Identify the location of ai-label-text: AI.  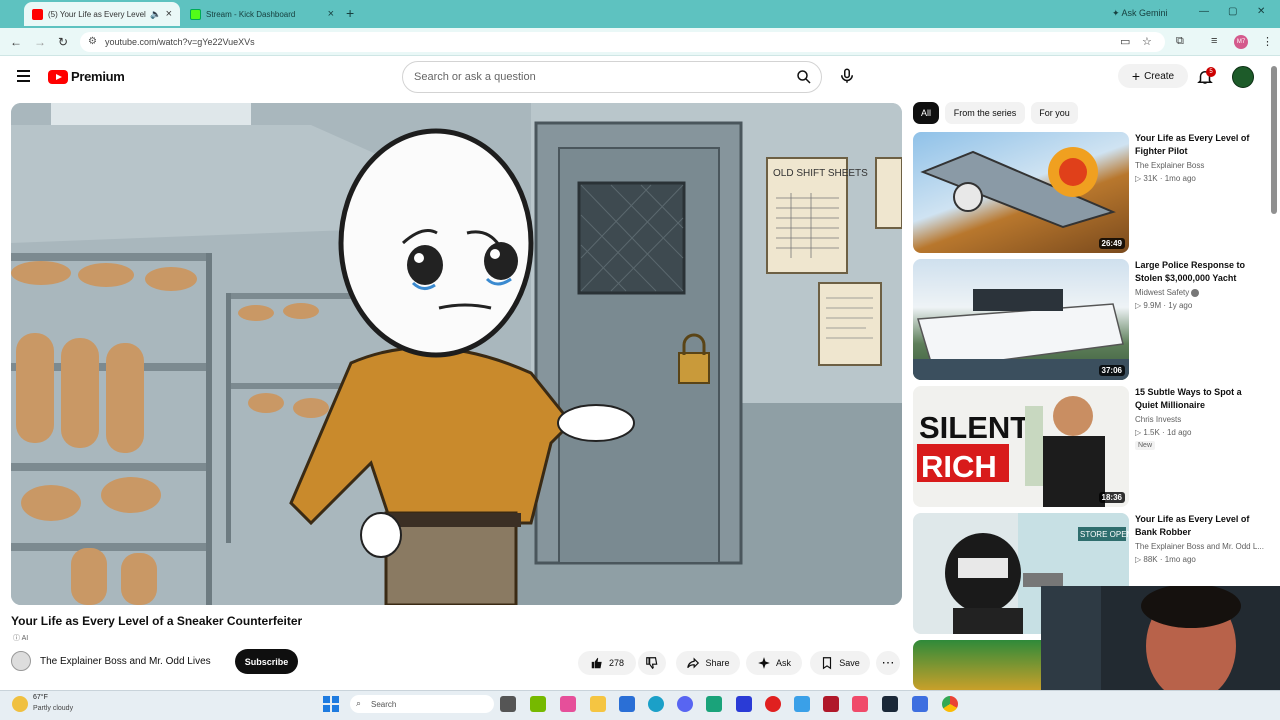
(25, 638).